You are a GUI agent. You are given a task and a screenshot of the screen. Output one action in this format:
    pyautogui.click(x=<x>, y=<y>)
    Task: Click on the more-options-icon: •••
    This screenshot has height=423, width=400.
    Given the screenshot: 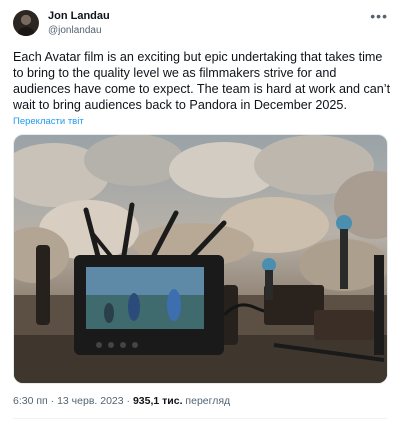 What is the action you would take?
    pyautogui.click(x=379, y=16)
    